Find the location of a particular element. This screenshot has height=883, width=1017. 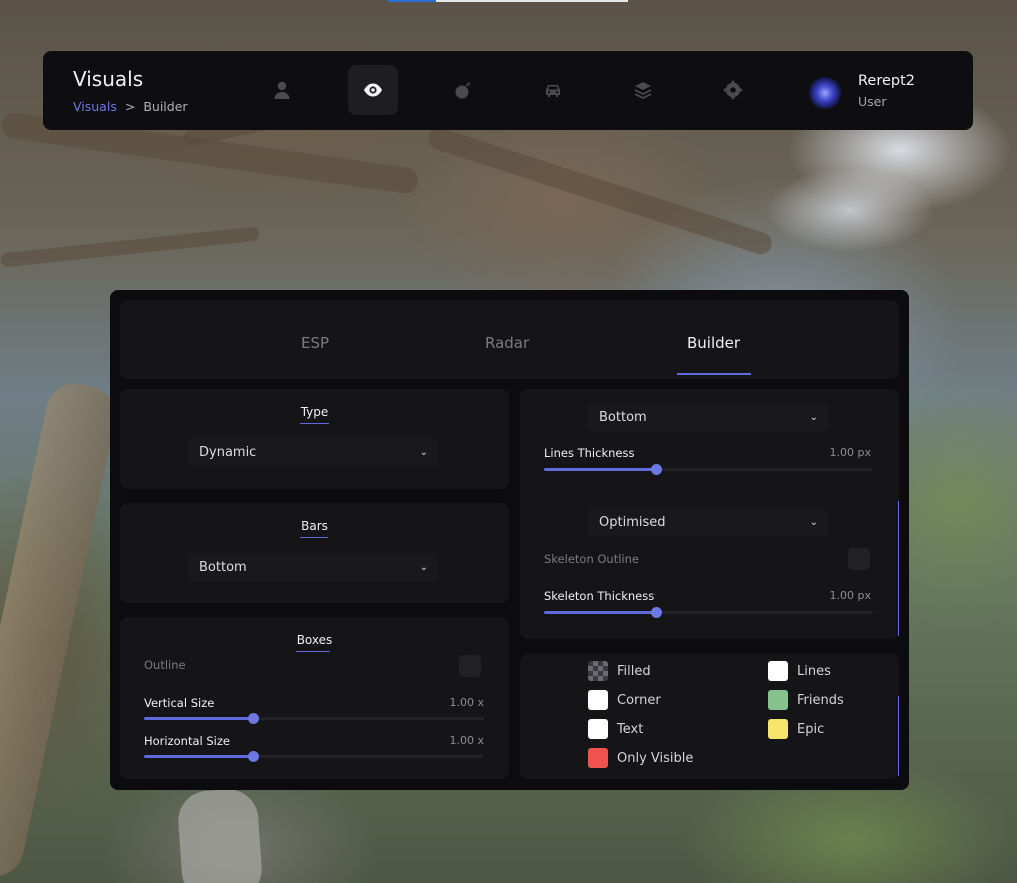

type-section: Type Dynamic ⌄ is located at coordinates (314, 439).